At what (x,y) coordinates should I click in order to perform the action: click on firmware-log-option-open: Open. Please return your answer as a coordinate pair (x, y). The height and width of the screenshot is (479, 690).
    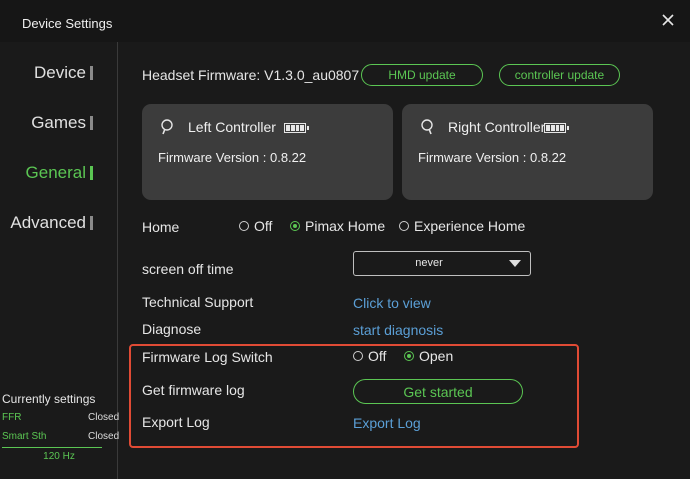
    Looking at the image, I should click on (428, 356).